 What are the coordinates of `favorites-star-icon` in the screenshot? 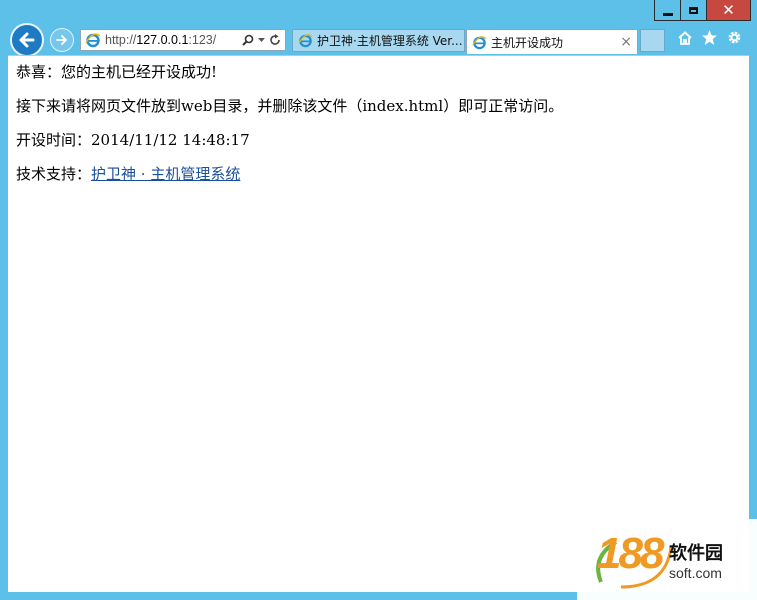 It's located at (709, 37).